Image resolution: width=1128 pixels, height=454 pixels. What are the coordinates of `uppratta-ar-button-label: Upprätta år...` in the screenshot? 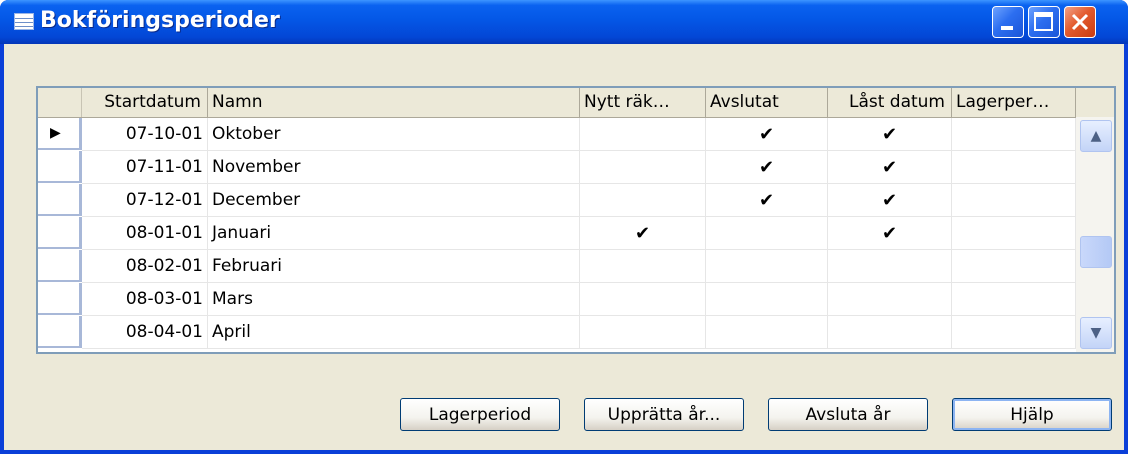 It's located at (664, 414).